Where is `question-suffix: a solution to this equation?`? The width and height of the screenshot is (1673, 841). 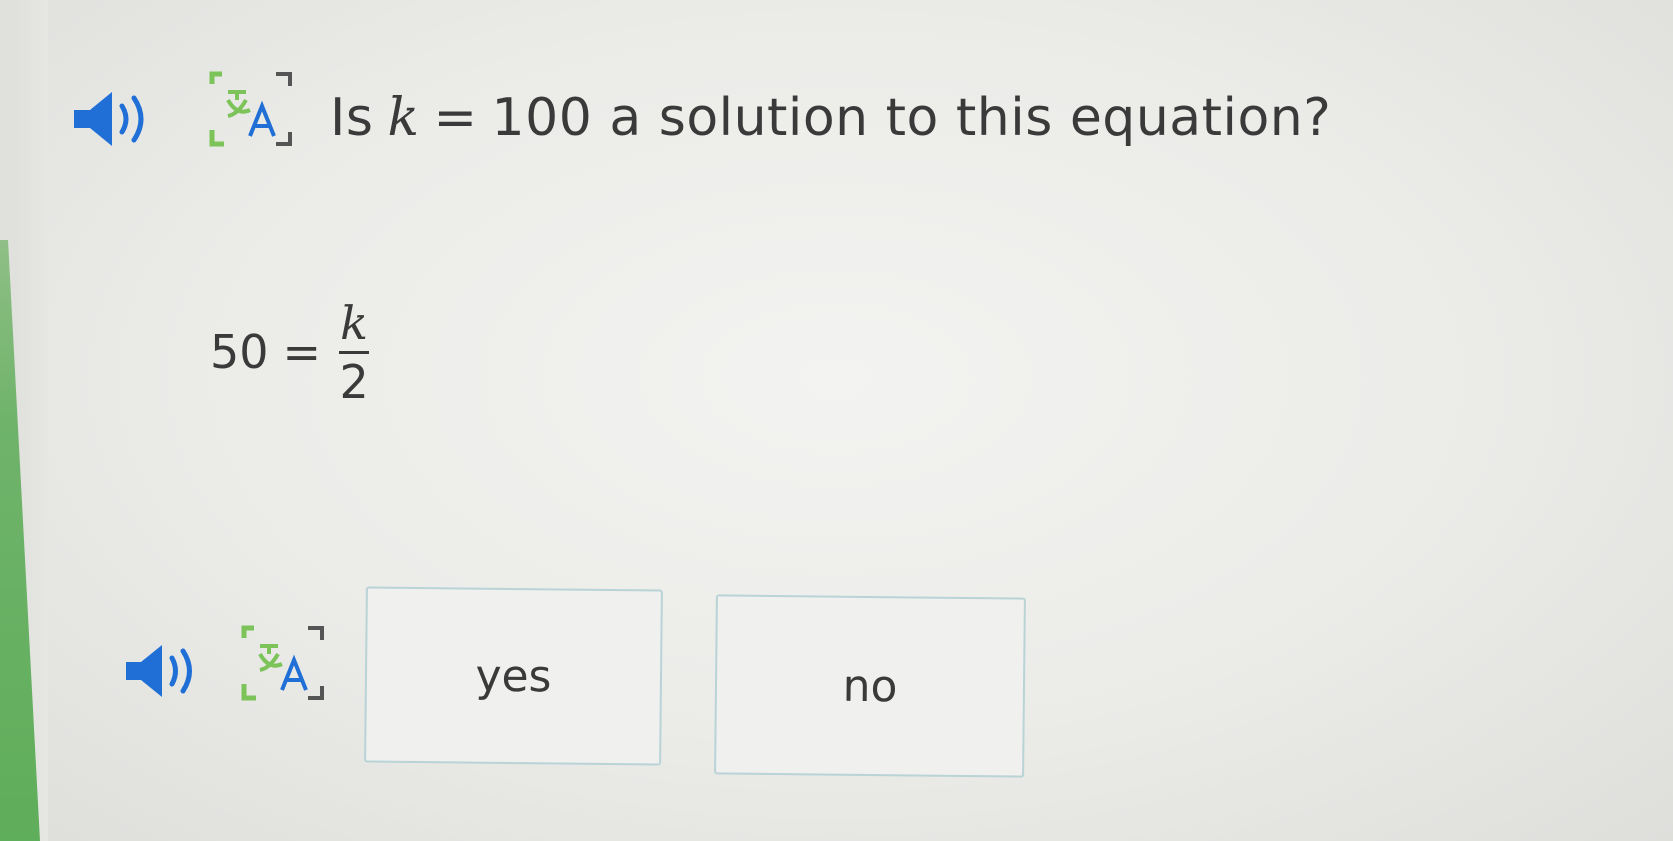 question-suffix: a solution to this equation? is located at coordinates (970, 118).